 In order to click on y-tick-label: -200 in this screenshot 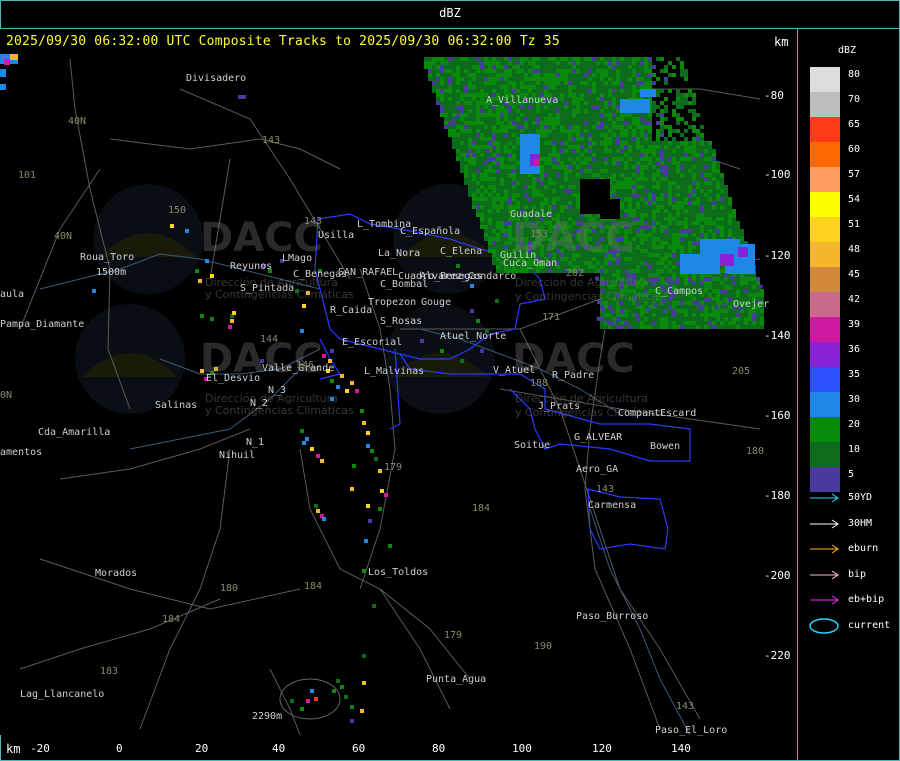, I will do `click(777, 575)`.